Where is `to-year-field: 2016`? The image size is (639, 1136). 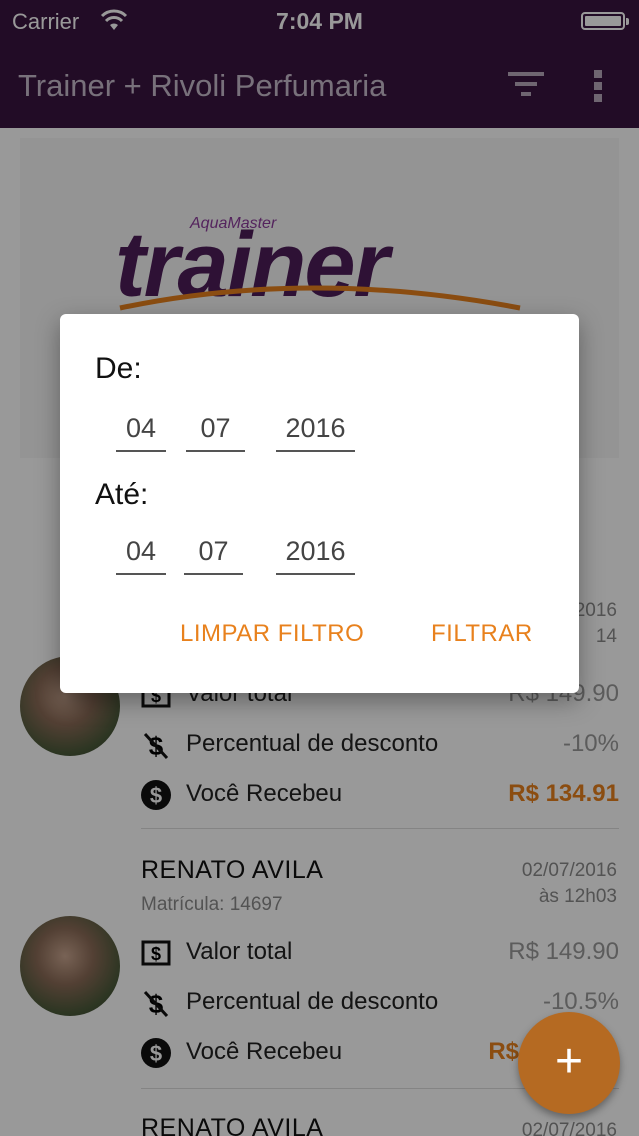 to-year-field: 2016 is located at coordinates (315, 554).